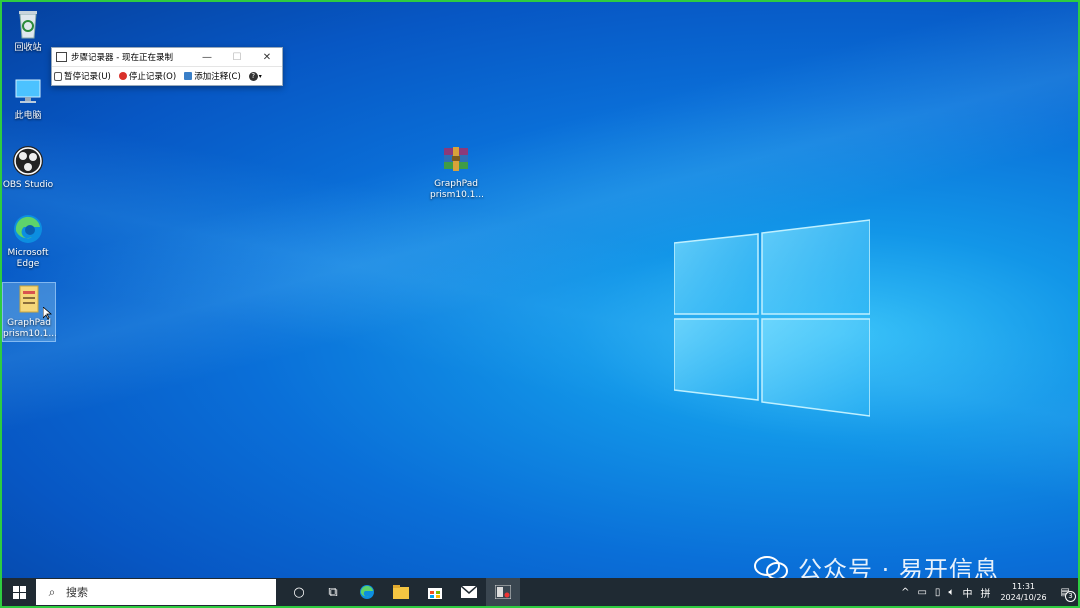  What do you see at coordinates (985, 592) in the screenshot?
I see `ime-mode: 拼` at bounding box center [985, 592].